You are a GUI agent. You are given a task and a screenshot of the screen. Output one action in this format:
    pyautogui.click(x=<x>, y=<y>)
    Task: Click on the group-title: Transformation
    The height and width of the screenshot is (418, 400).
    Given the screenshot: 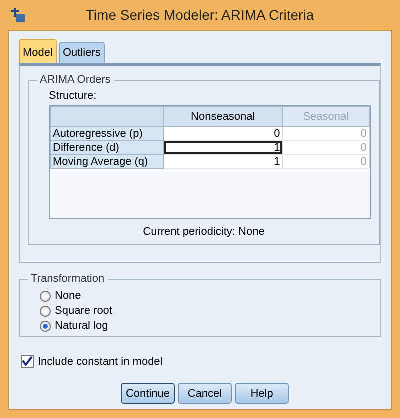 What is the action you would take?
    pyautogui.click(x=68, y=279)
    